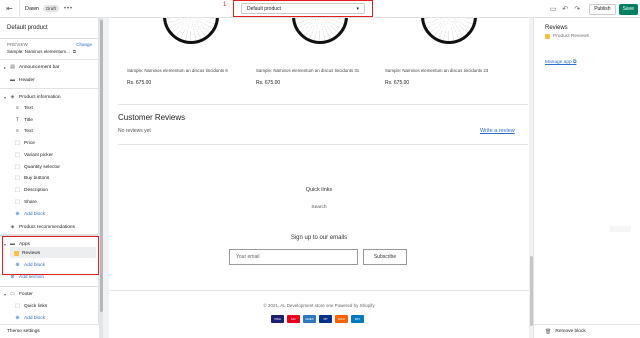  Describe the element at coordinates (17, 120) in the screenshot. I see `title-icon: T` at that location.